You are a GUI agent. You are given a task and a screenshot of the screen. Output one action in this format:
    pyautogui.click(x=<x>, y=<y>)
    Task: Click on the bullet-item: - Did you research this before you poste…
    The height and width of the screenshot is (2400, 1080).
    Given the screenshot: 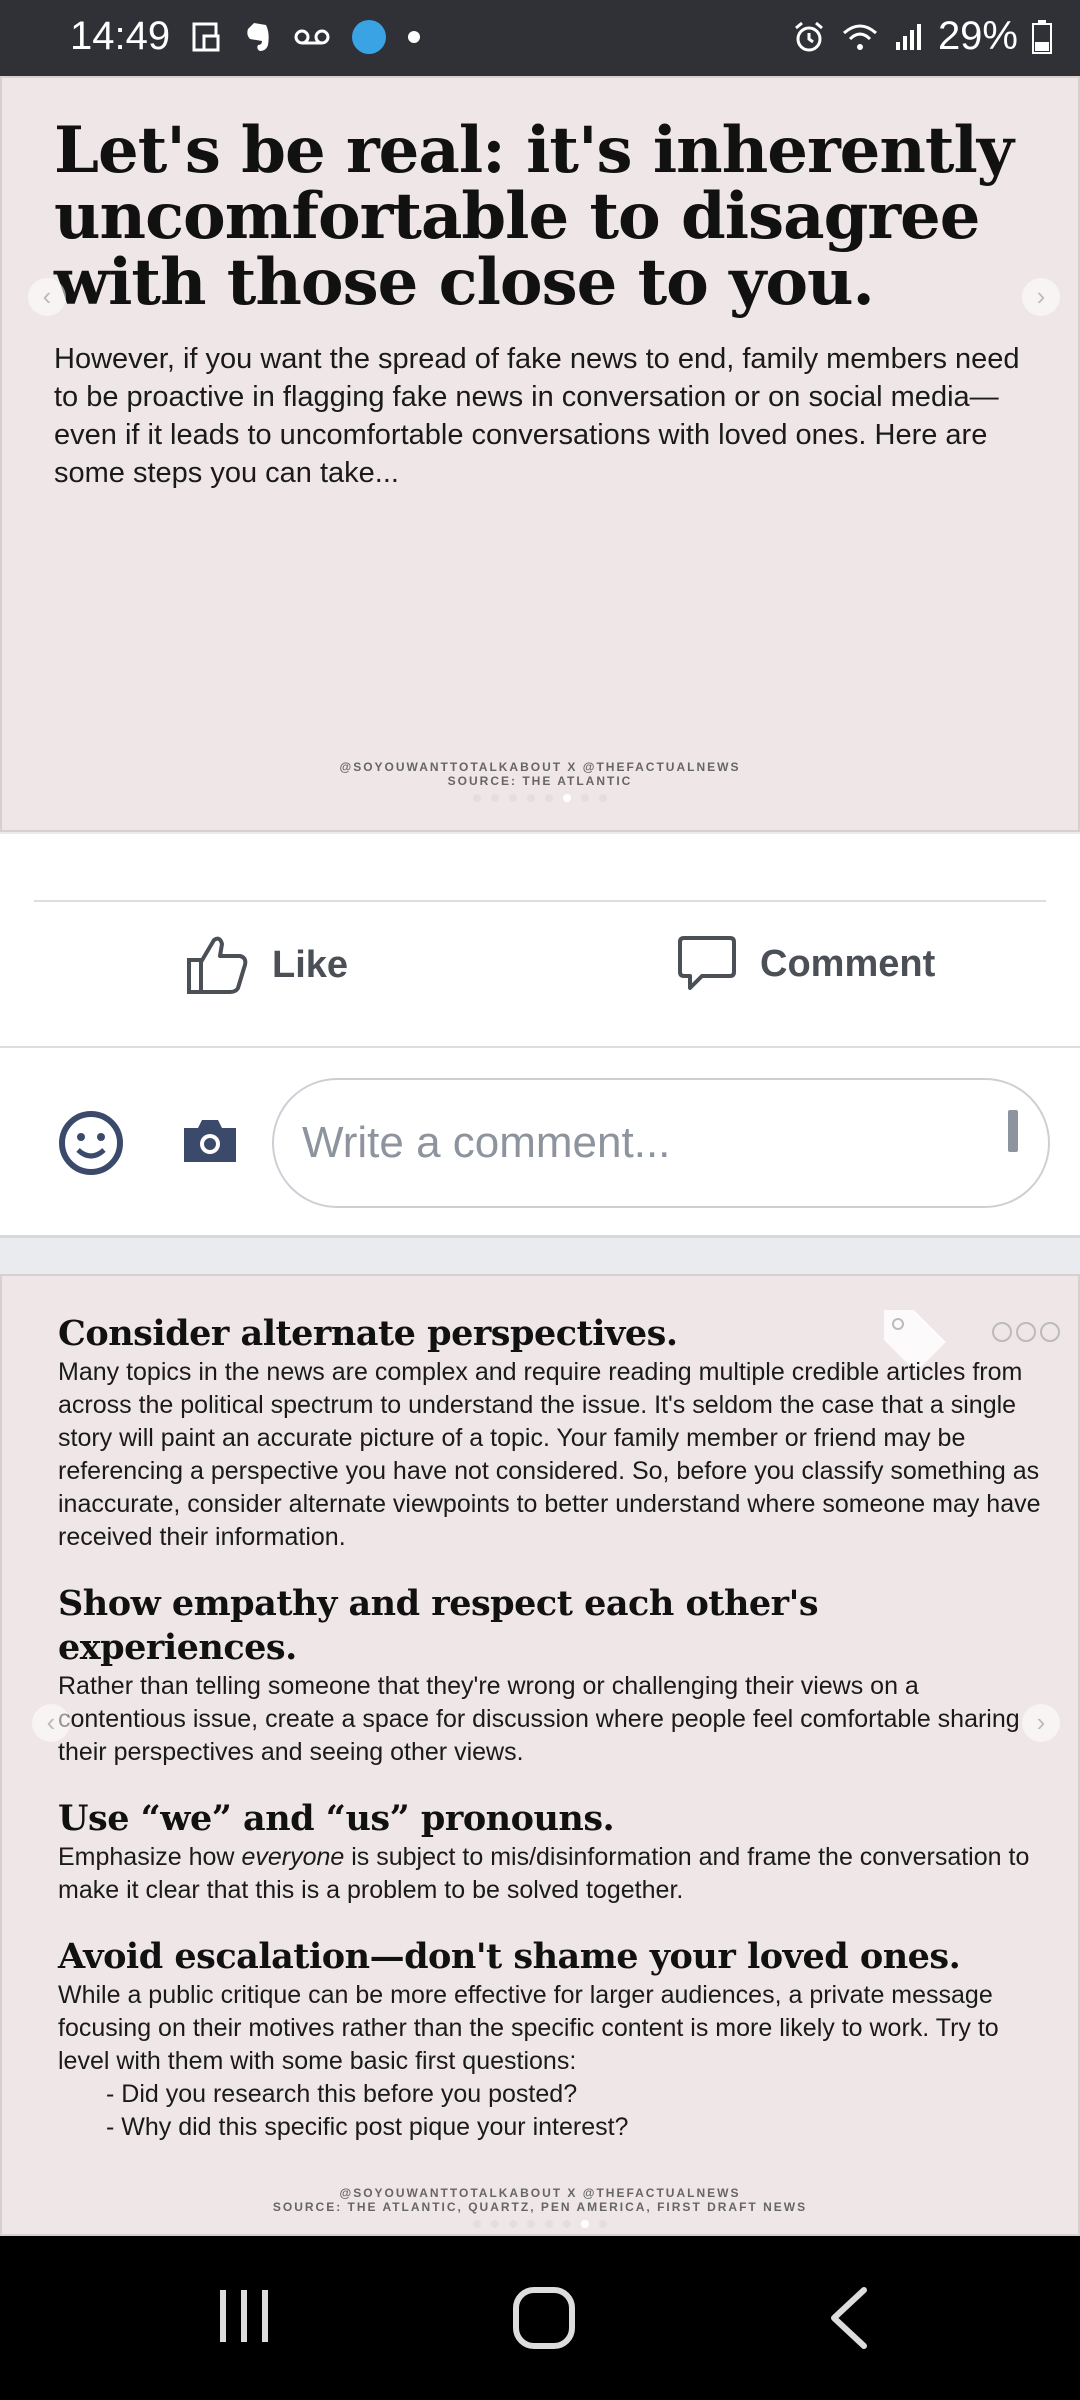 What is the action you would take?
    pyautogui.click(x=342, y=2094)
    